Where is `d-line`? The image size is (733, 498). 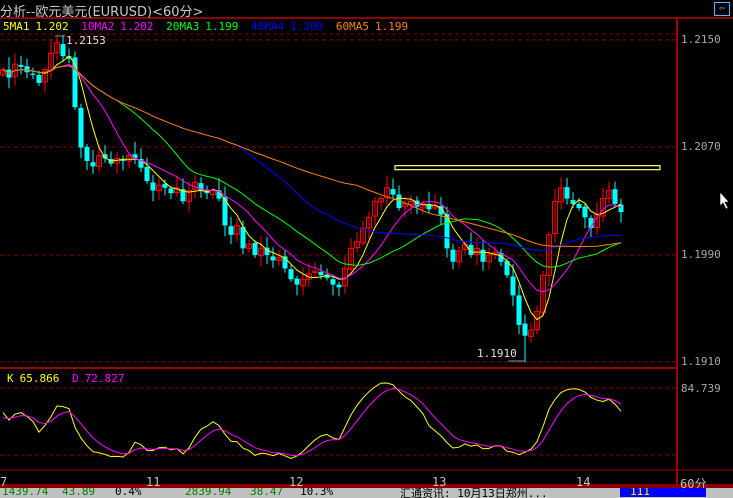
d-line is located at coordinates (312, 422).